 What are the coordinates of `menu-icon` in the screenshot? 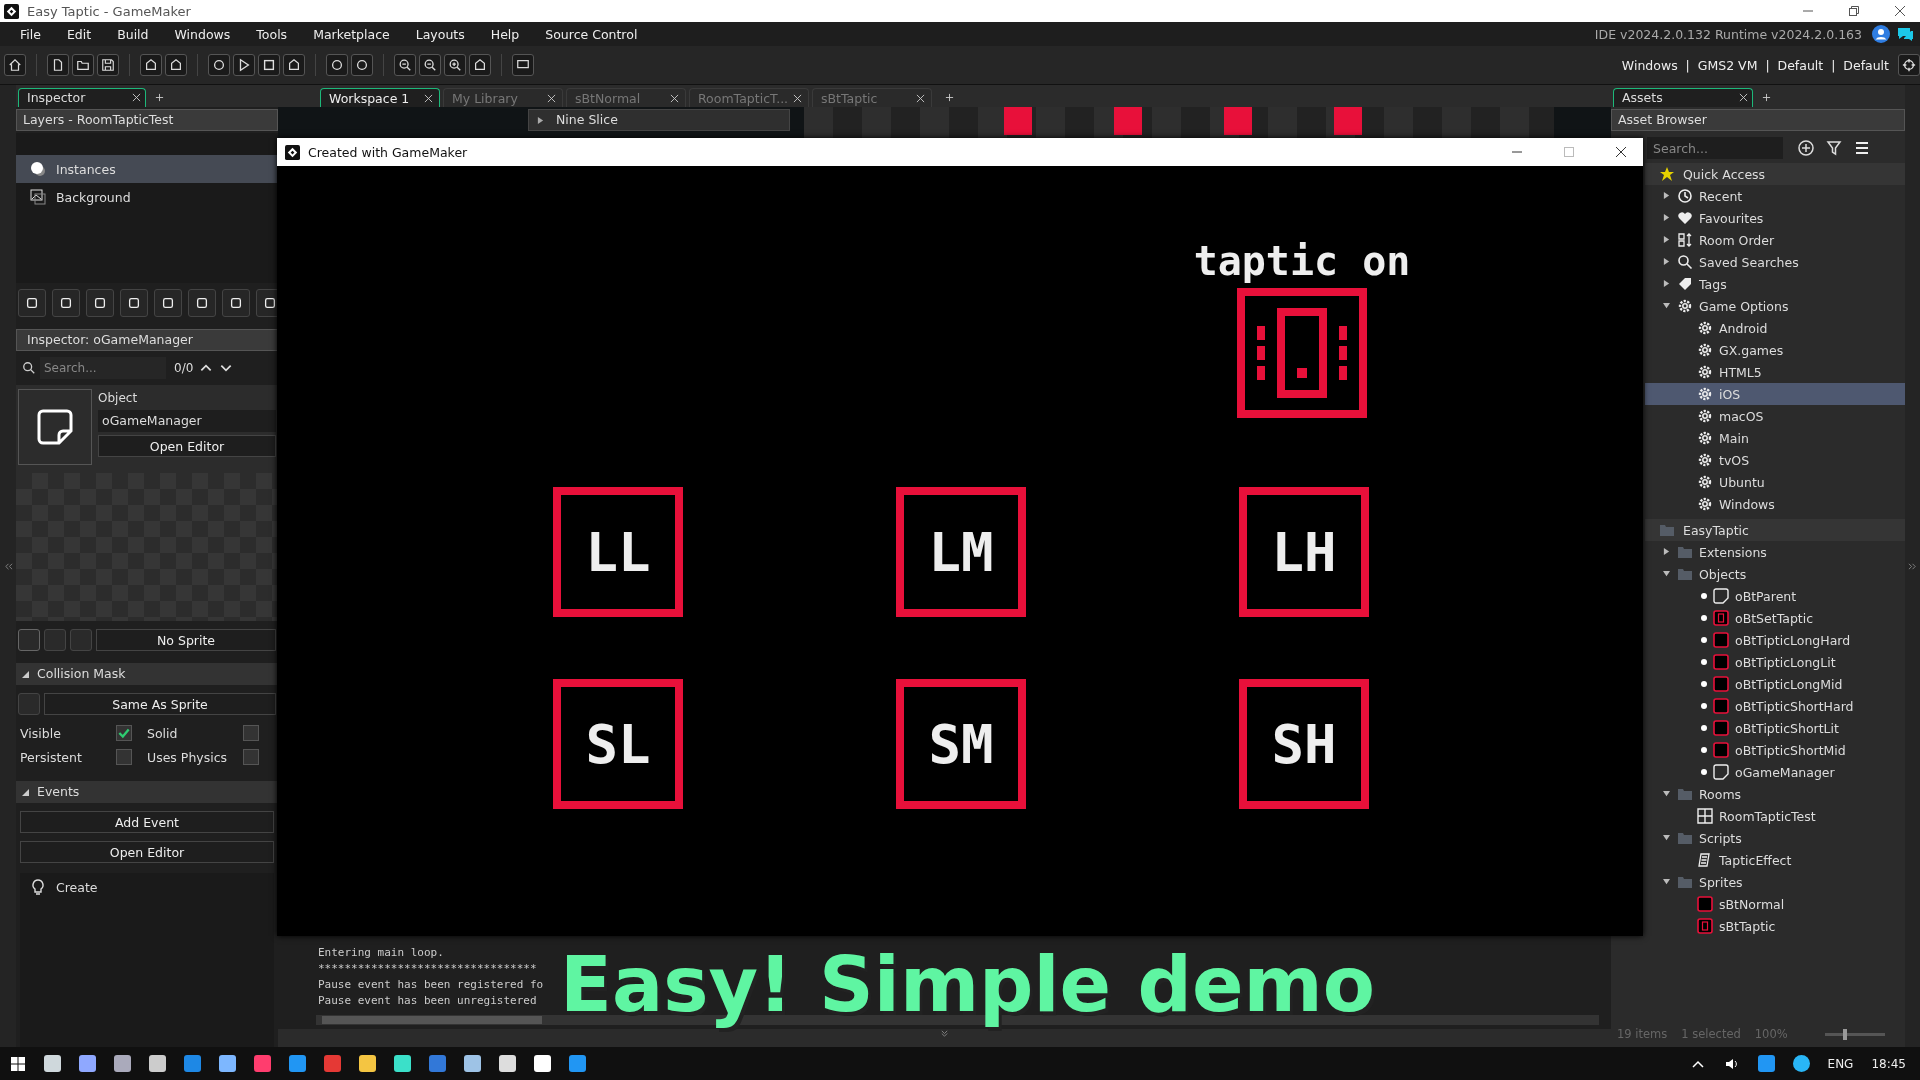 It's located at (1862, 148).